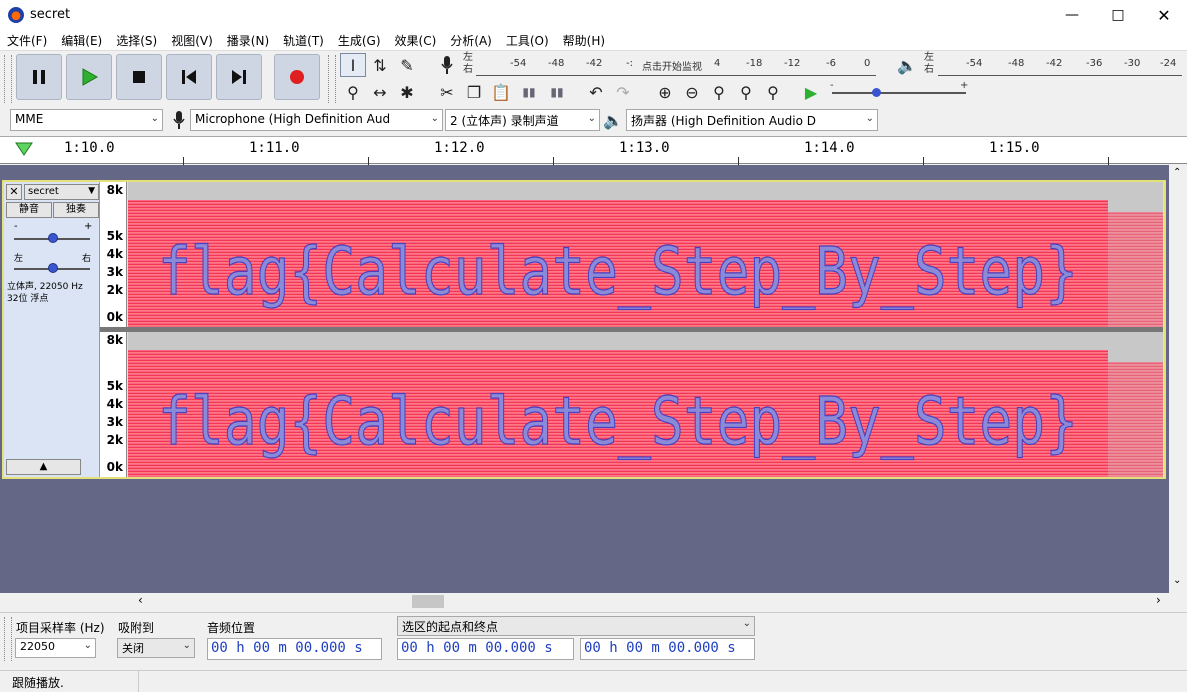 The height and width of the screenshot is (692, 1187). What do you see at coordinates (1164, 15) in the screenshot?
I see `close-icon: ✕` at bounding box center [1164, 15].